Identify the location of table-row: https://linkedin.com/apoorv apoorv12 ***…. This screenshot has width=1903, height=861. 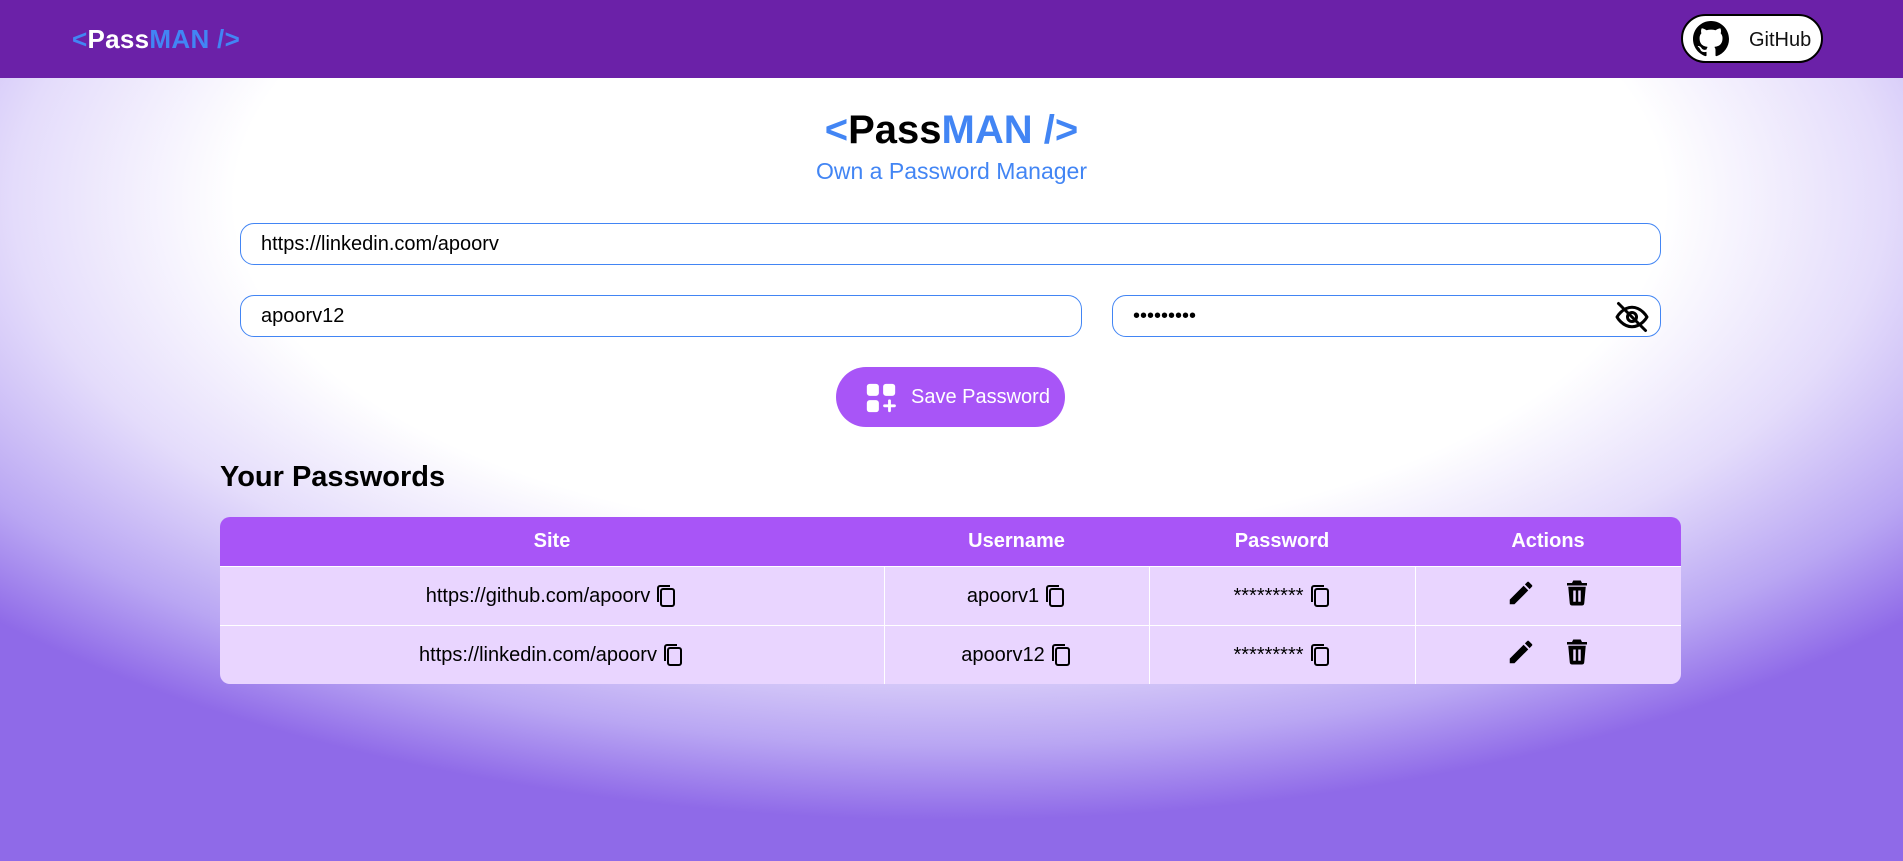
(950, 654).